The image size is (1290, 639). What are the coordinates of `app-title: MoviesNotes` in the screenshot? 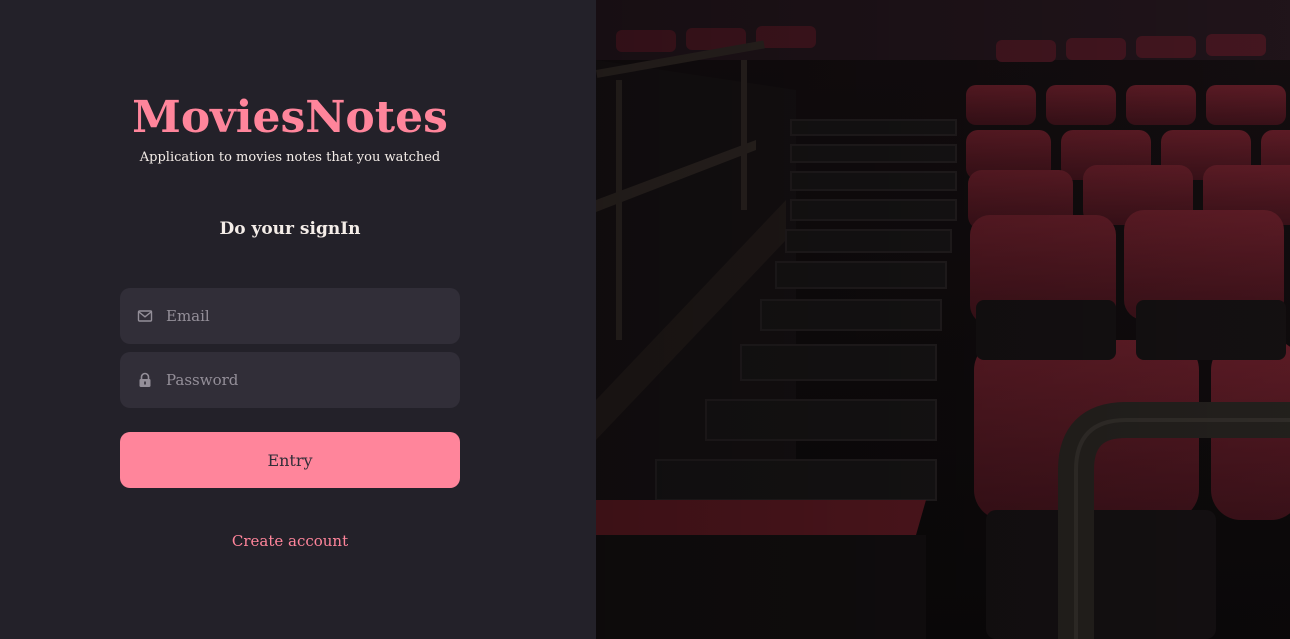 It's located at (290, 117).